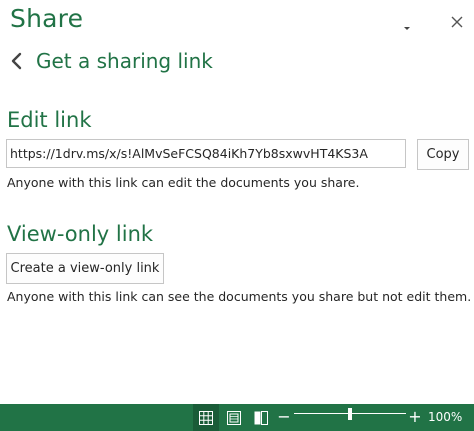 This screenshot has width=474, height=431. I want to click on back-button: Get a sharing link, so click(111, 61).